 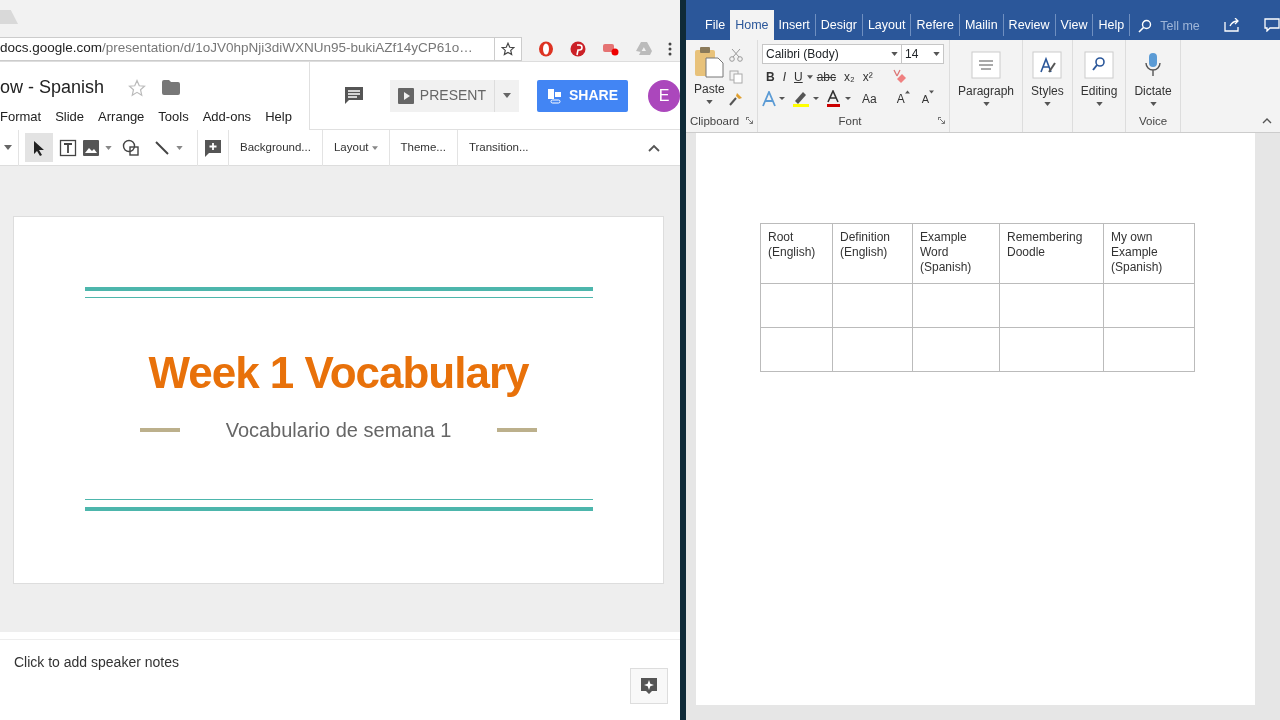 I want to click on text-box-icon, so click(x=68, y=147).